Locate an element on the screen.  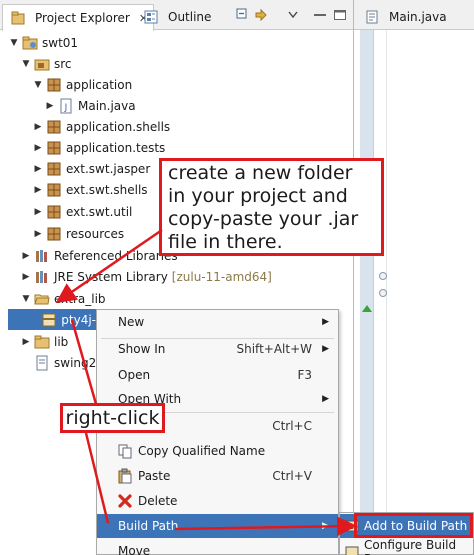
tree-item-jar-selected: pty4j- is located at coordinates (52, 319).